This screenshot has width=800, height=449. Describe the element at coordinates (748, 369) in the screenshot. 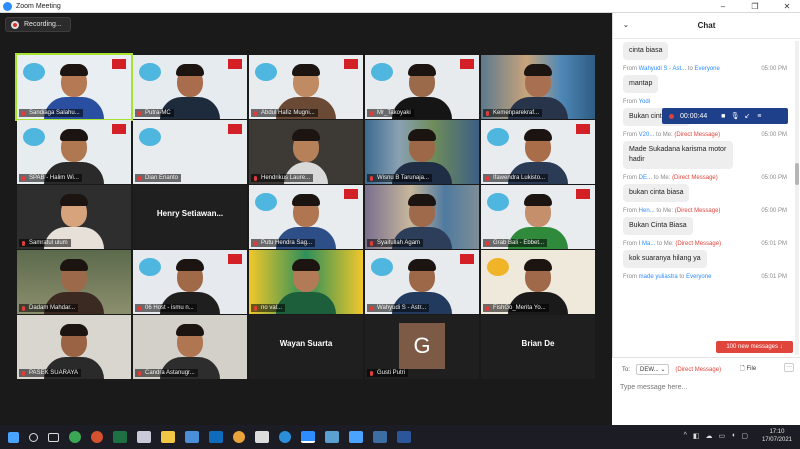

I see `file-button: 🗋 File` at that location.